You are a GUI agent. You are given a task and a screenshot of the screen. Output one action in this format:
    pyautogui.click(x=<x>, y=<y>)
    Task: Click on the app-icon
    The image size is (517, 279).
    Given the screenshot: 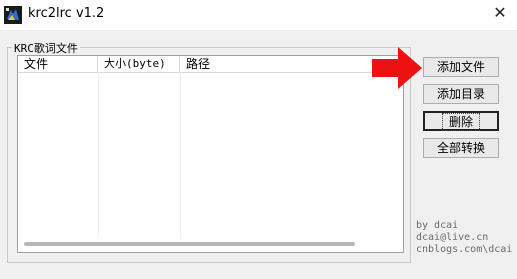 What is the action you would take?
    pyautogui.click(x=13, y=15)
    